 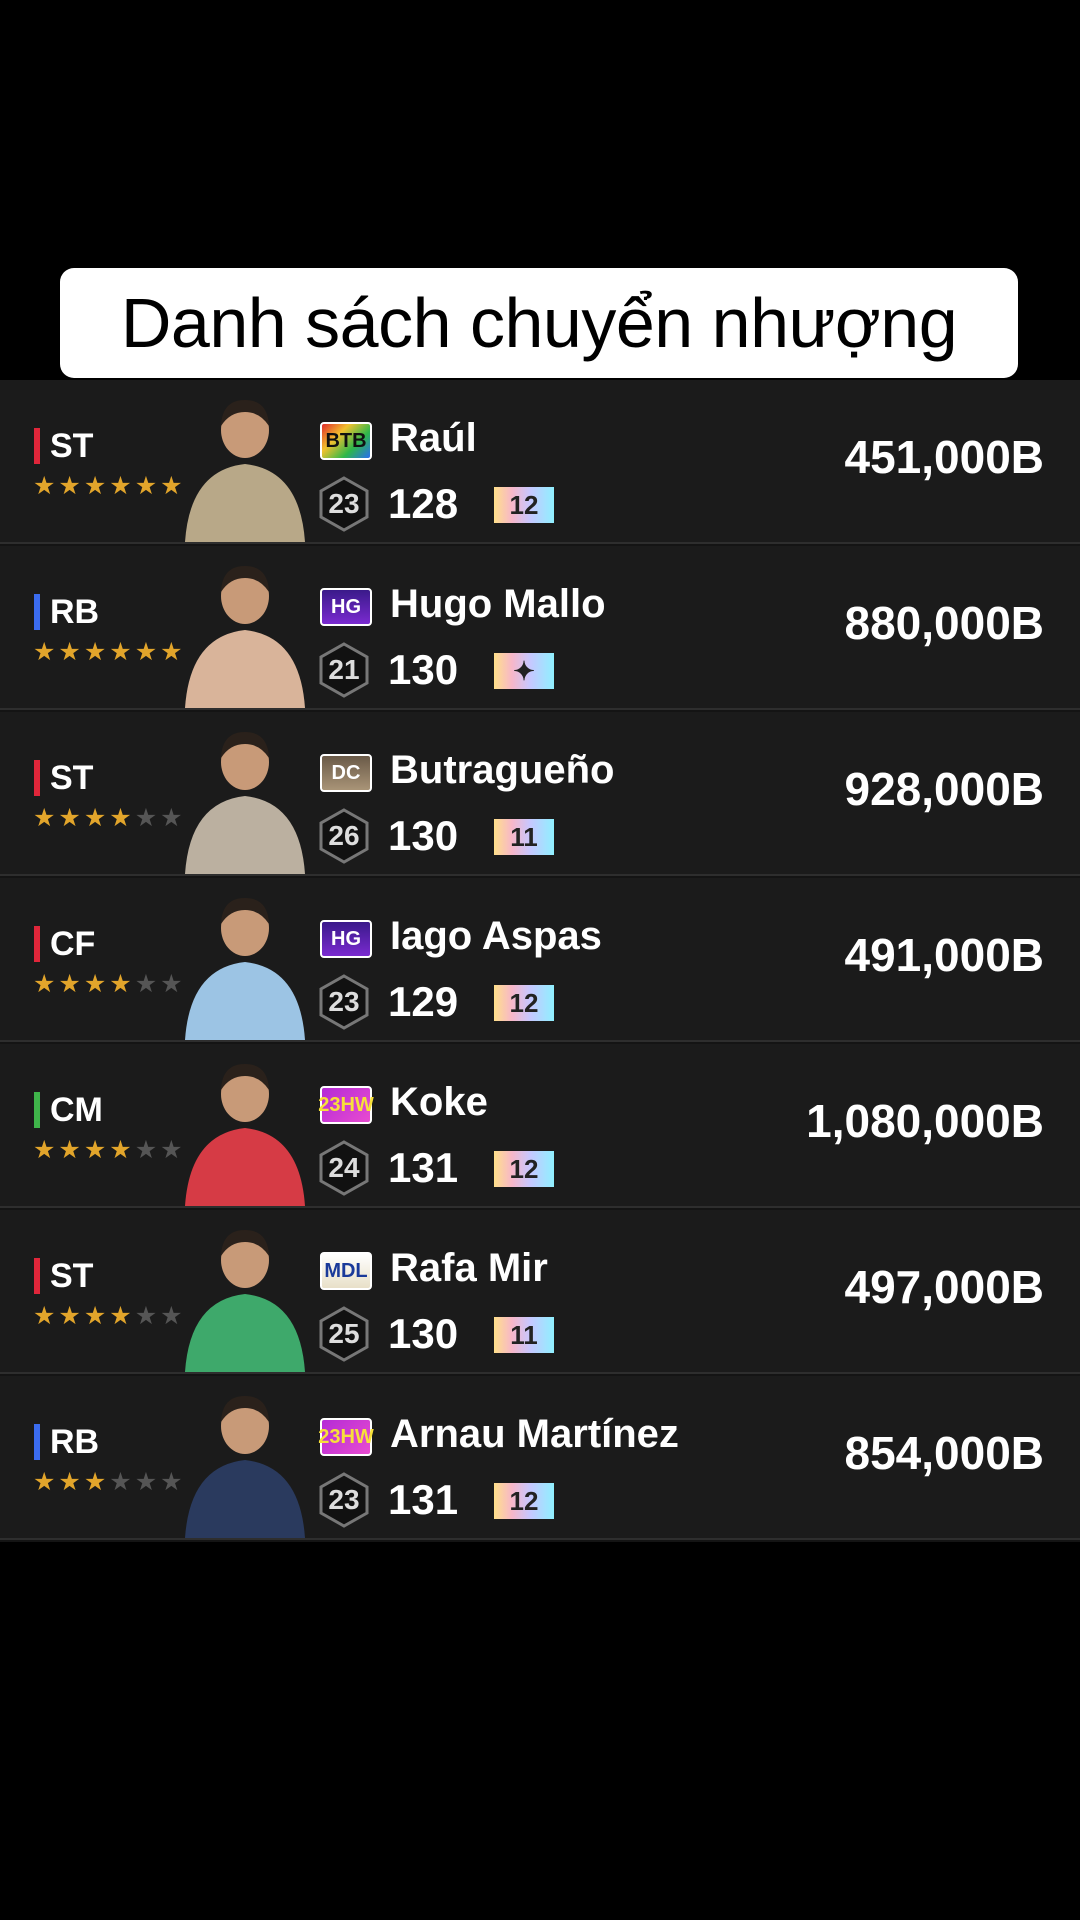 I want to click on player-name: Iago Aspas, so click(x=496, y=936).